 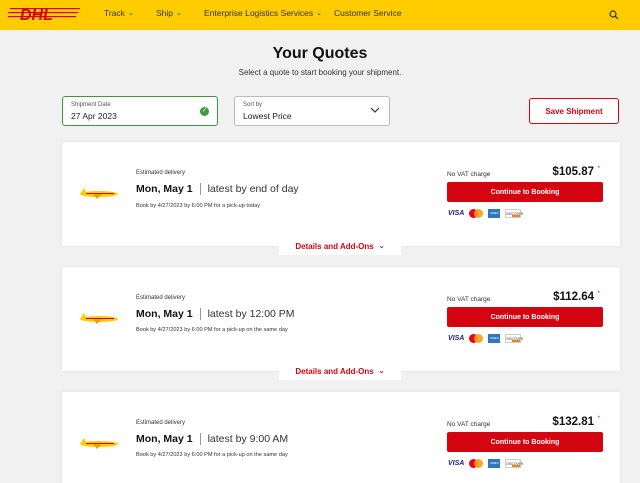 What do you see at coordinates (165, 13) in the screenshot?
I see `nav-ship-label: Ship` at bounding box center [165, 13].